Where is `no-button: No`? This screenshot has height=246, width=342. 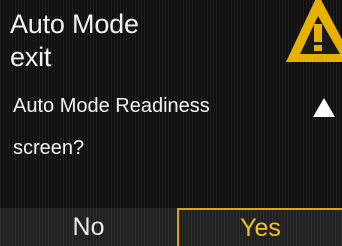
no-button: No is located at coordinates (88, 227).